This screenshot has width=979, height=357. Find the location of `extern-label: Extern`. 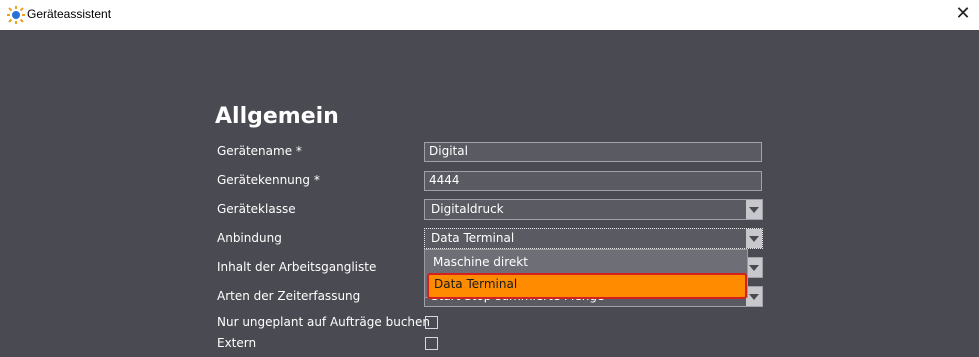

extern-label: Extern is located at coordinates (237, 343).